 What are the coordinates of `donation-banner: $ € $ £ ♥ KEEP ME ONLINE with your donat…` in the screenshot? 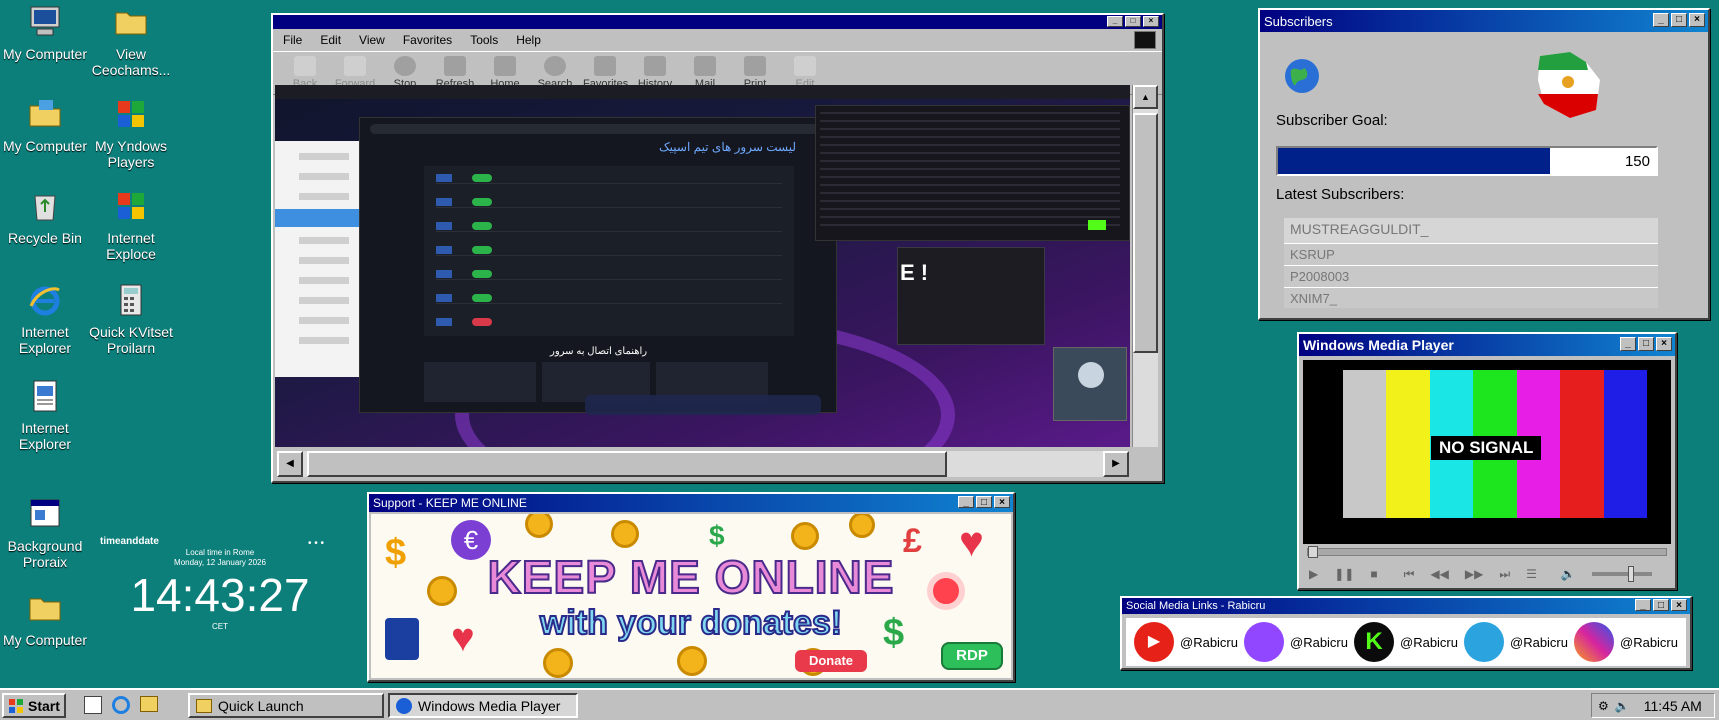 It's located at (691, 596).